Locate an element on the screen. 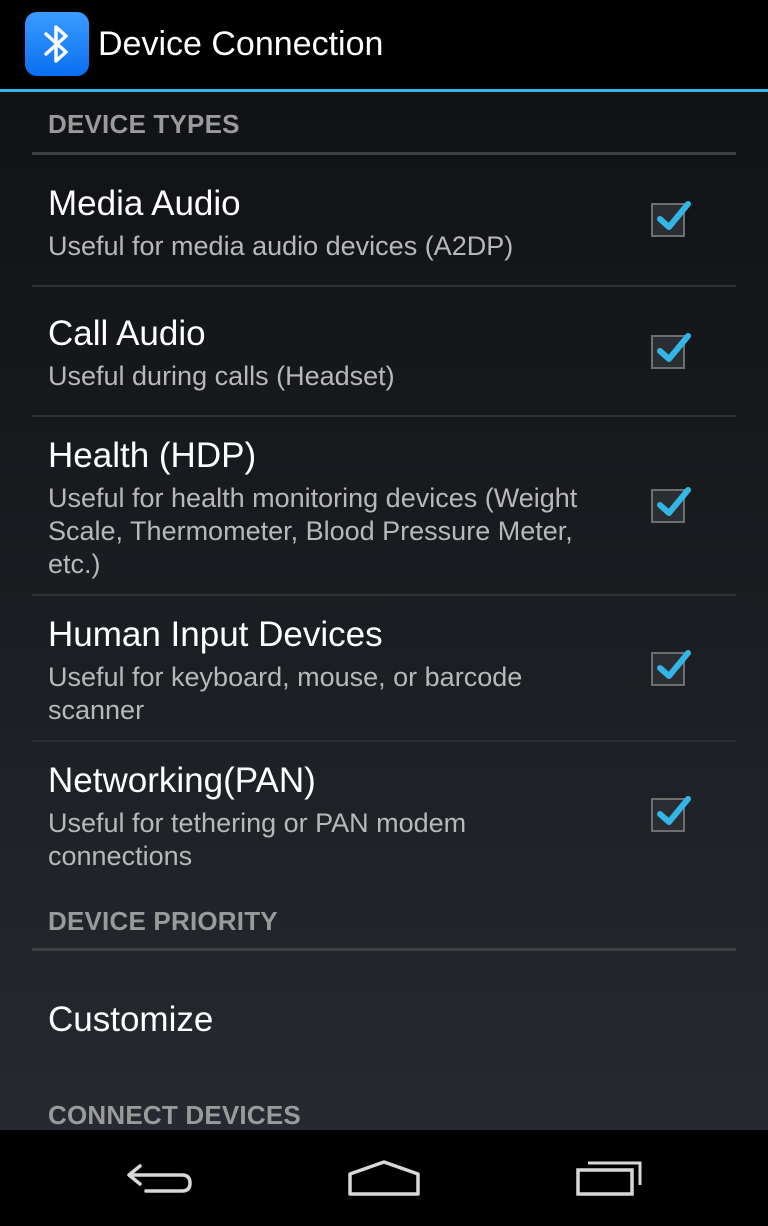  action-bar: Device Connection is located at coordinates (384, 46).